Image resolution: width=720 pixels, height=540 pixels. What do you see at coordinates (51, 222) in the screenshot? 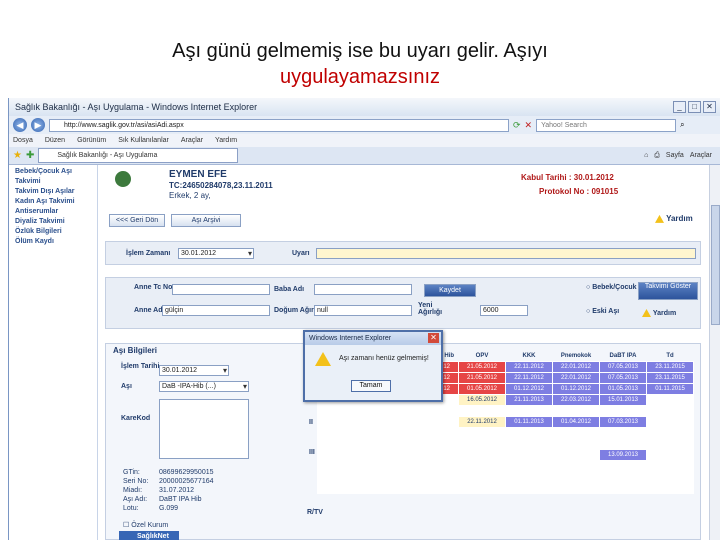
I see `nav-item-diyaliz: Diyaliz Takvimi` at bounding box center [51, 222].